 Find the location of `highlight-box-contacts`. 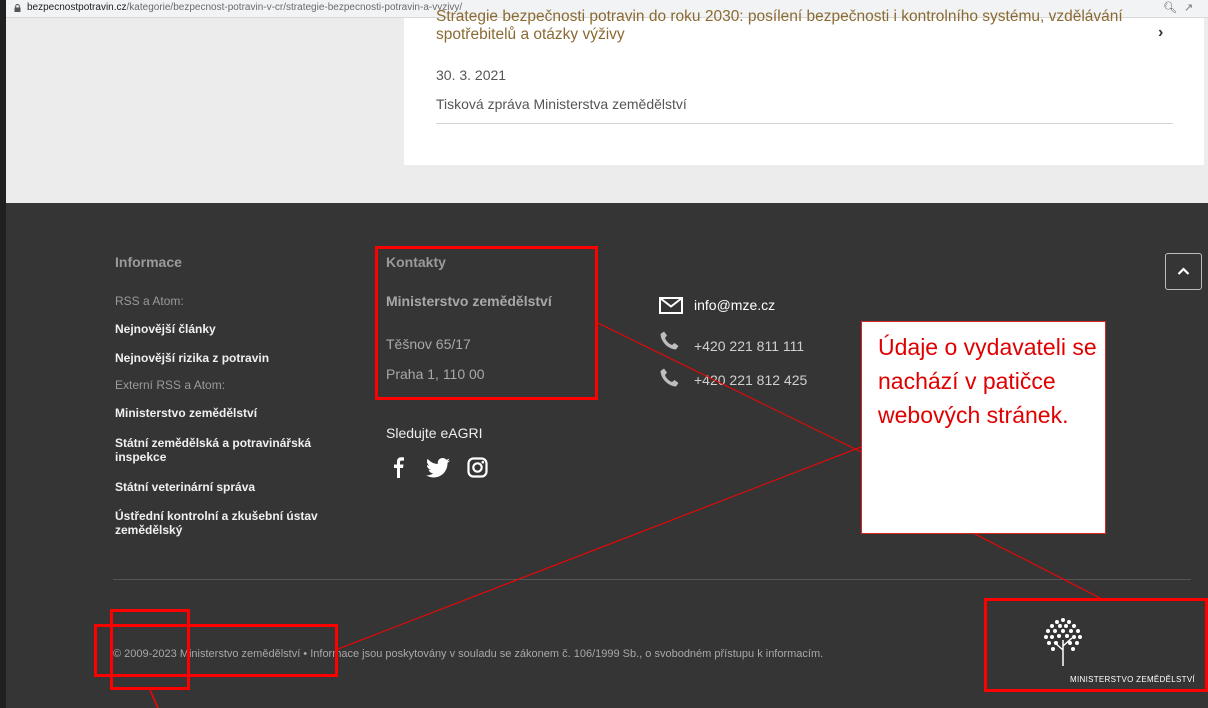

highlight-box-contacts is located at coordinates (486, 323).